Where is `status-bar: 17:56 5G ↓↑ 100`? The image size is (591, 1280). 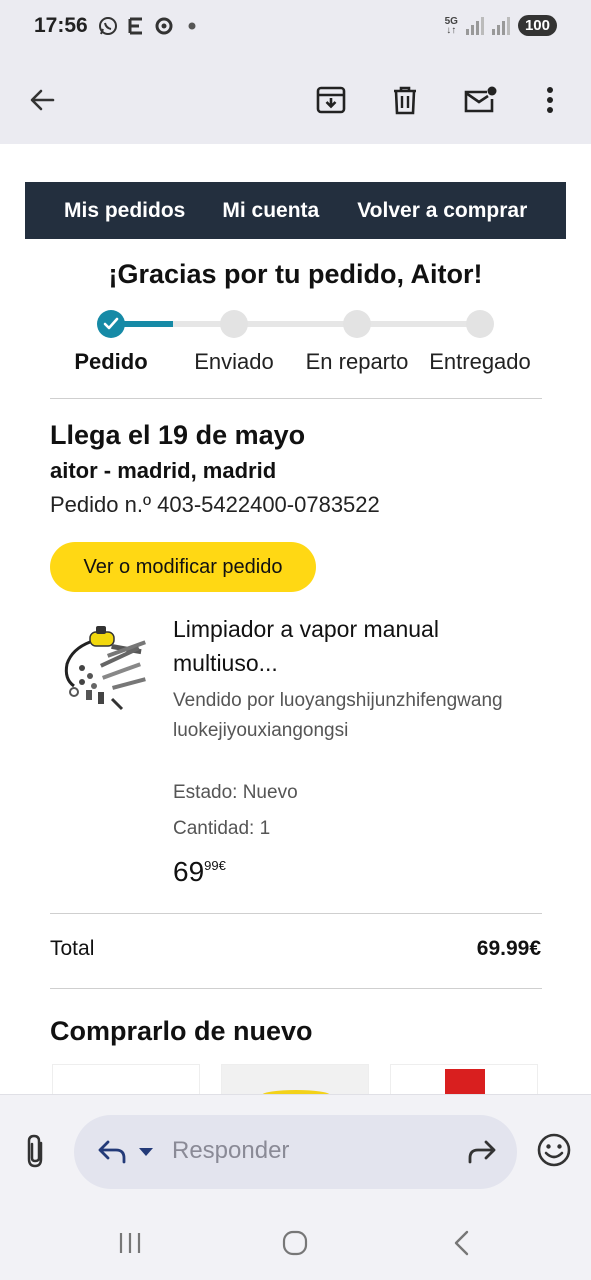 status-bar: 17:56 5G ↓↑ 100 is located at coordinates (295, 28).